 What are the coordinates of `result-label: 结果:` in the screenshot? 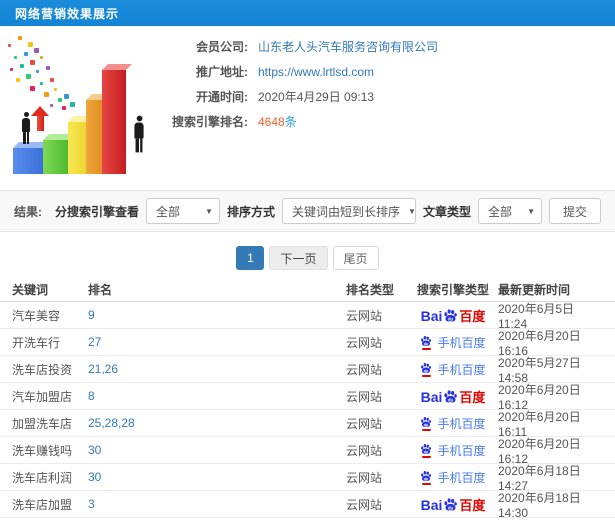 It's located at (28, 211).